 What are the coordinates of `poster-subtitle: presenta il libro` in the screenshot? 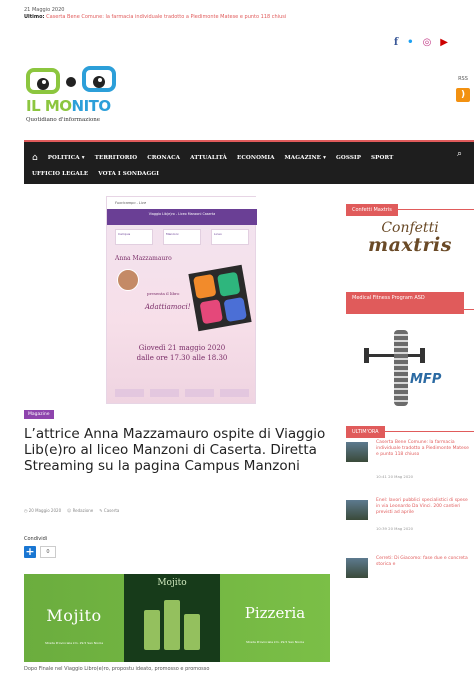 It's located at (163, 293).